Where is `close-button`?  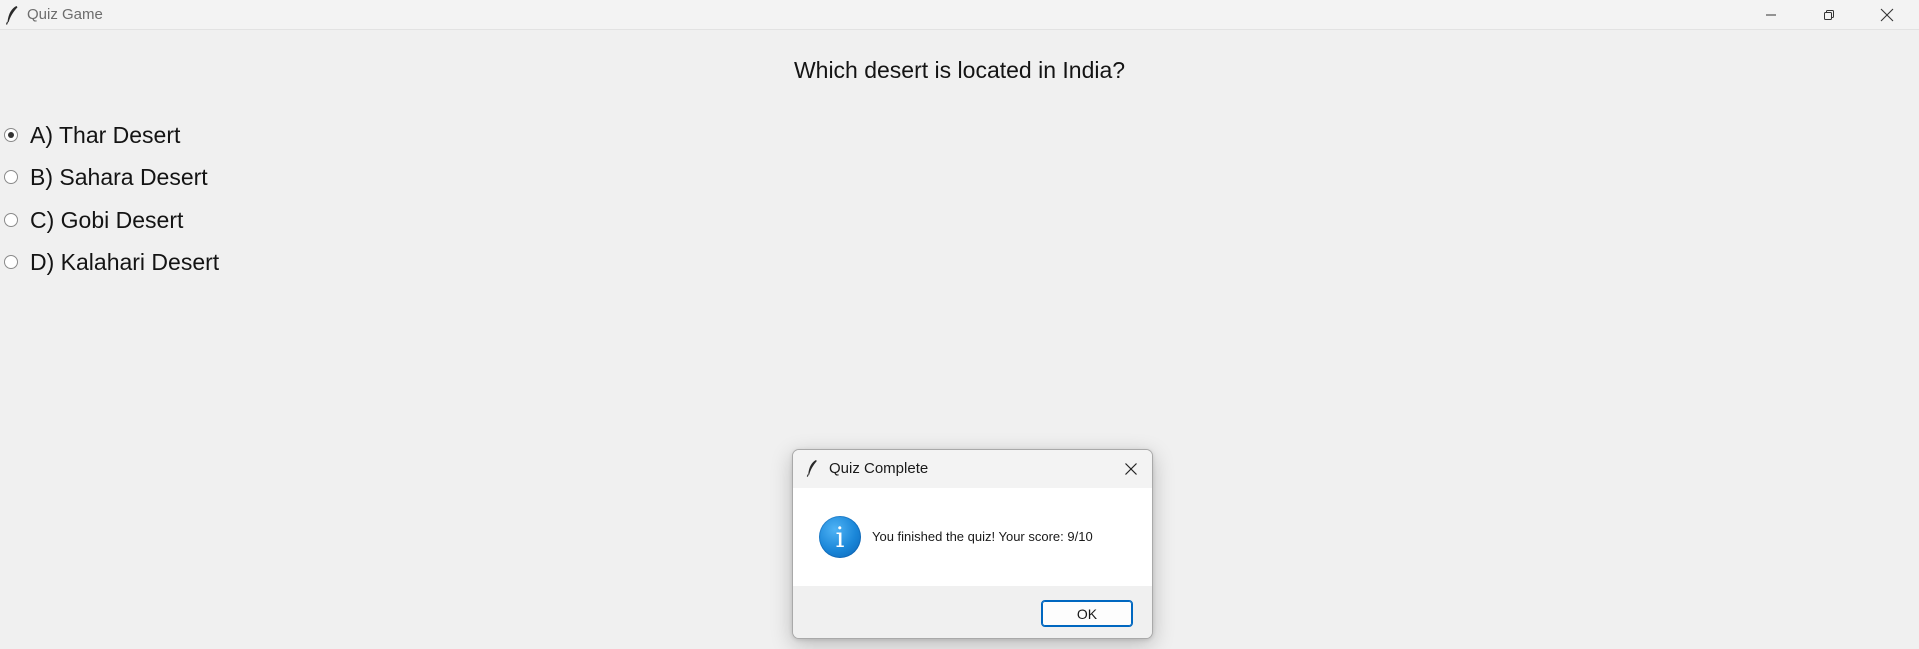 close-button is located at coordinates (1887, 15).